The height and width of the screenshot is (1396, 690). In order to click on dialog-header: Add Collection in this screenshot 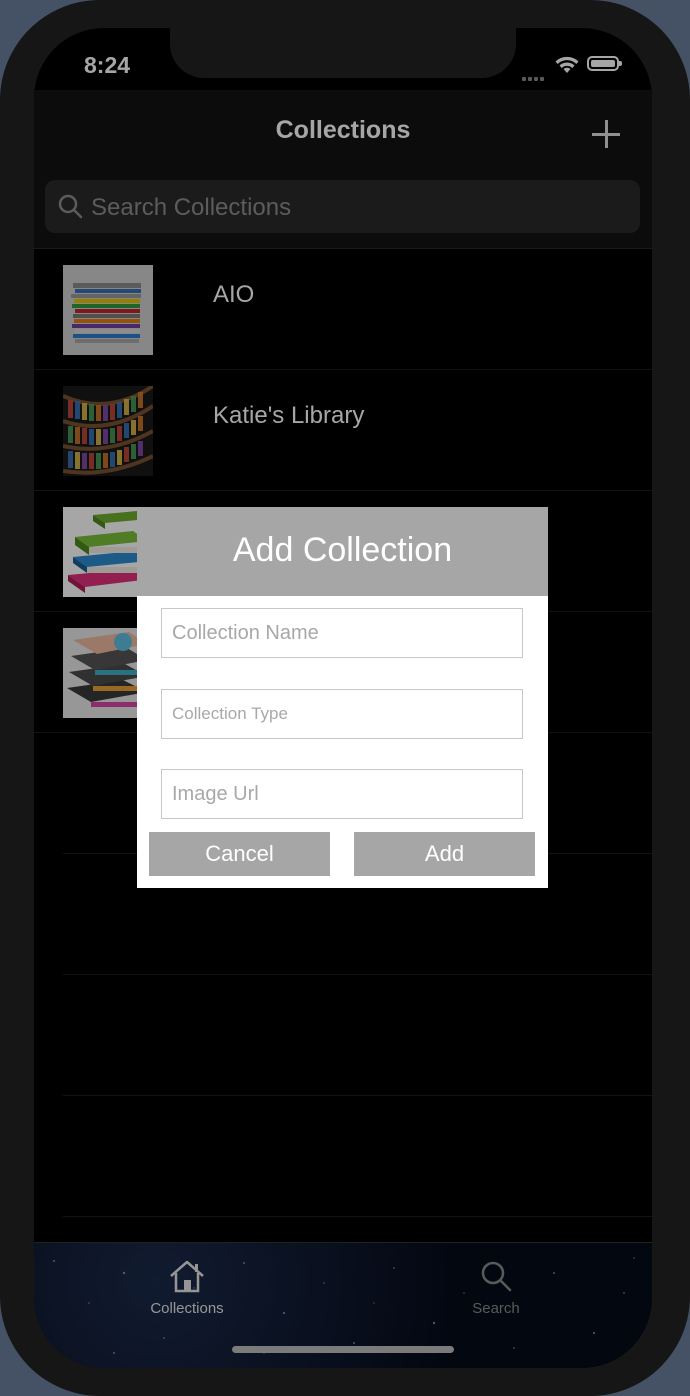, I will do `click(342, 551)`.